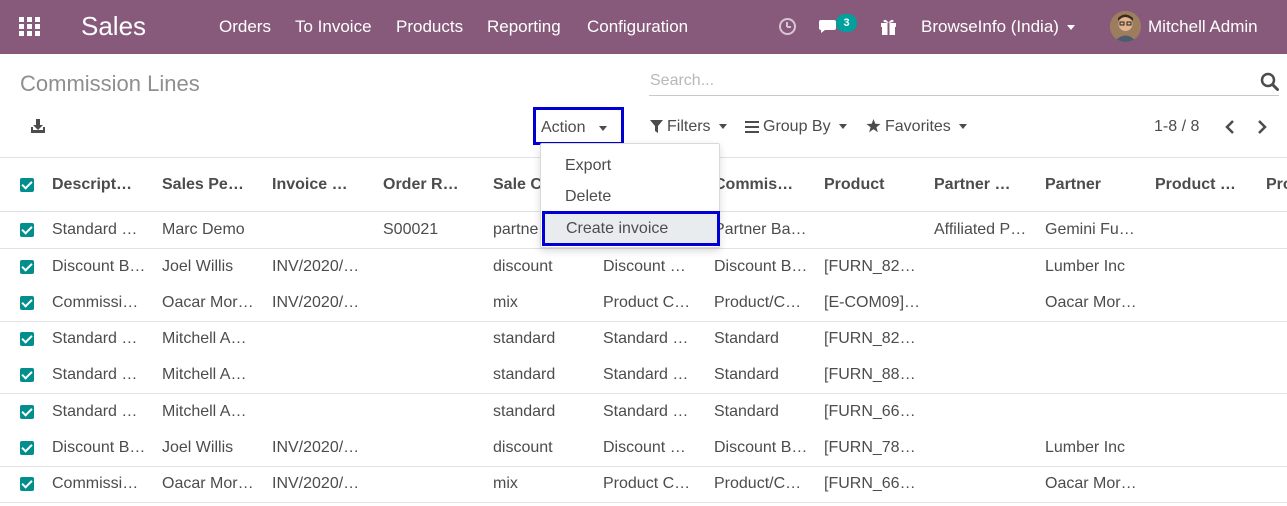  Describe the element at coordinates (656, 126) in the screenshot. I see `filter-icon` at that location.